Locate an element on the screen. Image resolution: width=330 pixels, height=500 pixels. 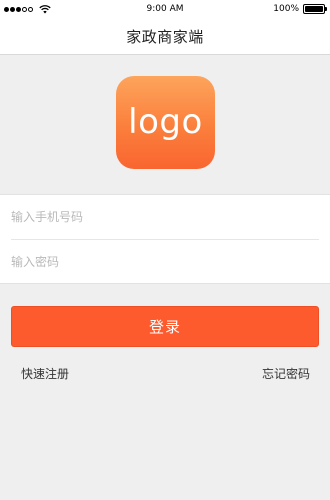
status-right: 100% is located at coordinates (300, 9).